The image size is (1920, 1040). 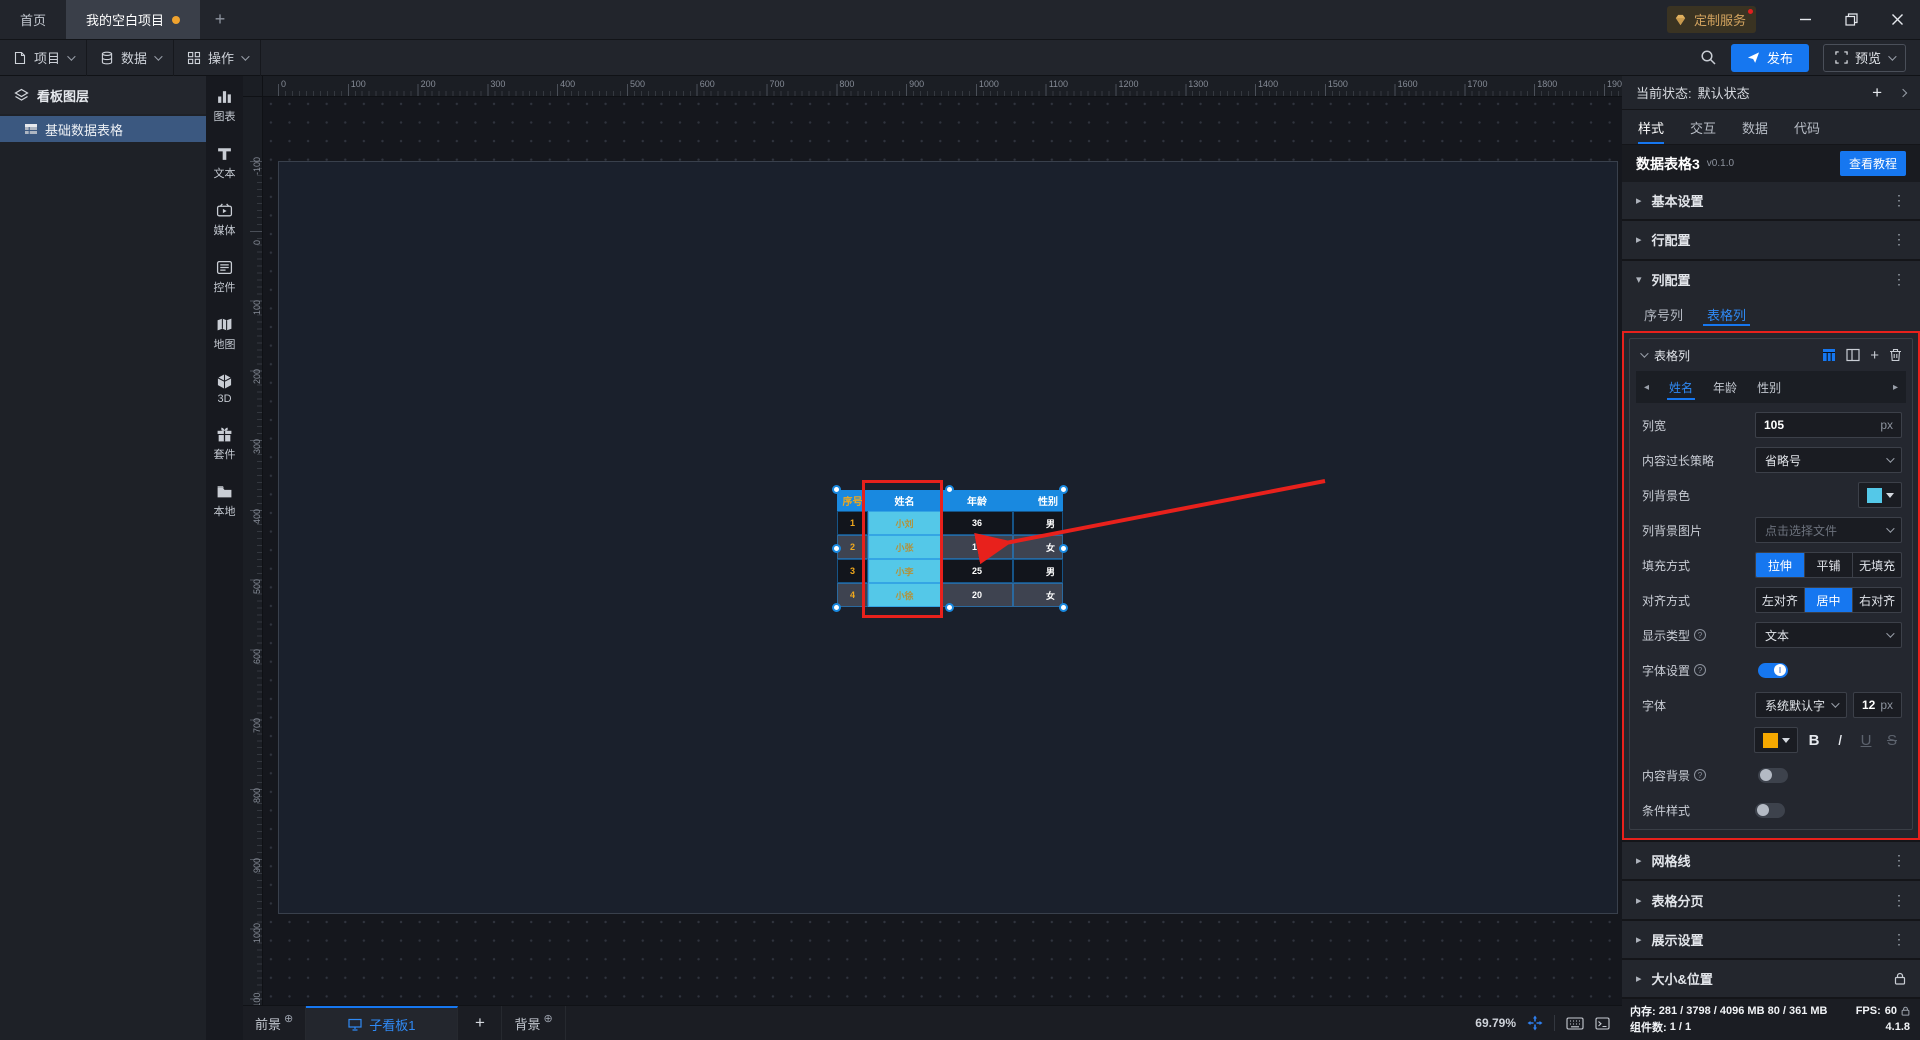 I want to click on align-center-option: 居中, so click(x=1829, y=600).